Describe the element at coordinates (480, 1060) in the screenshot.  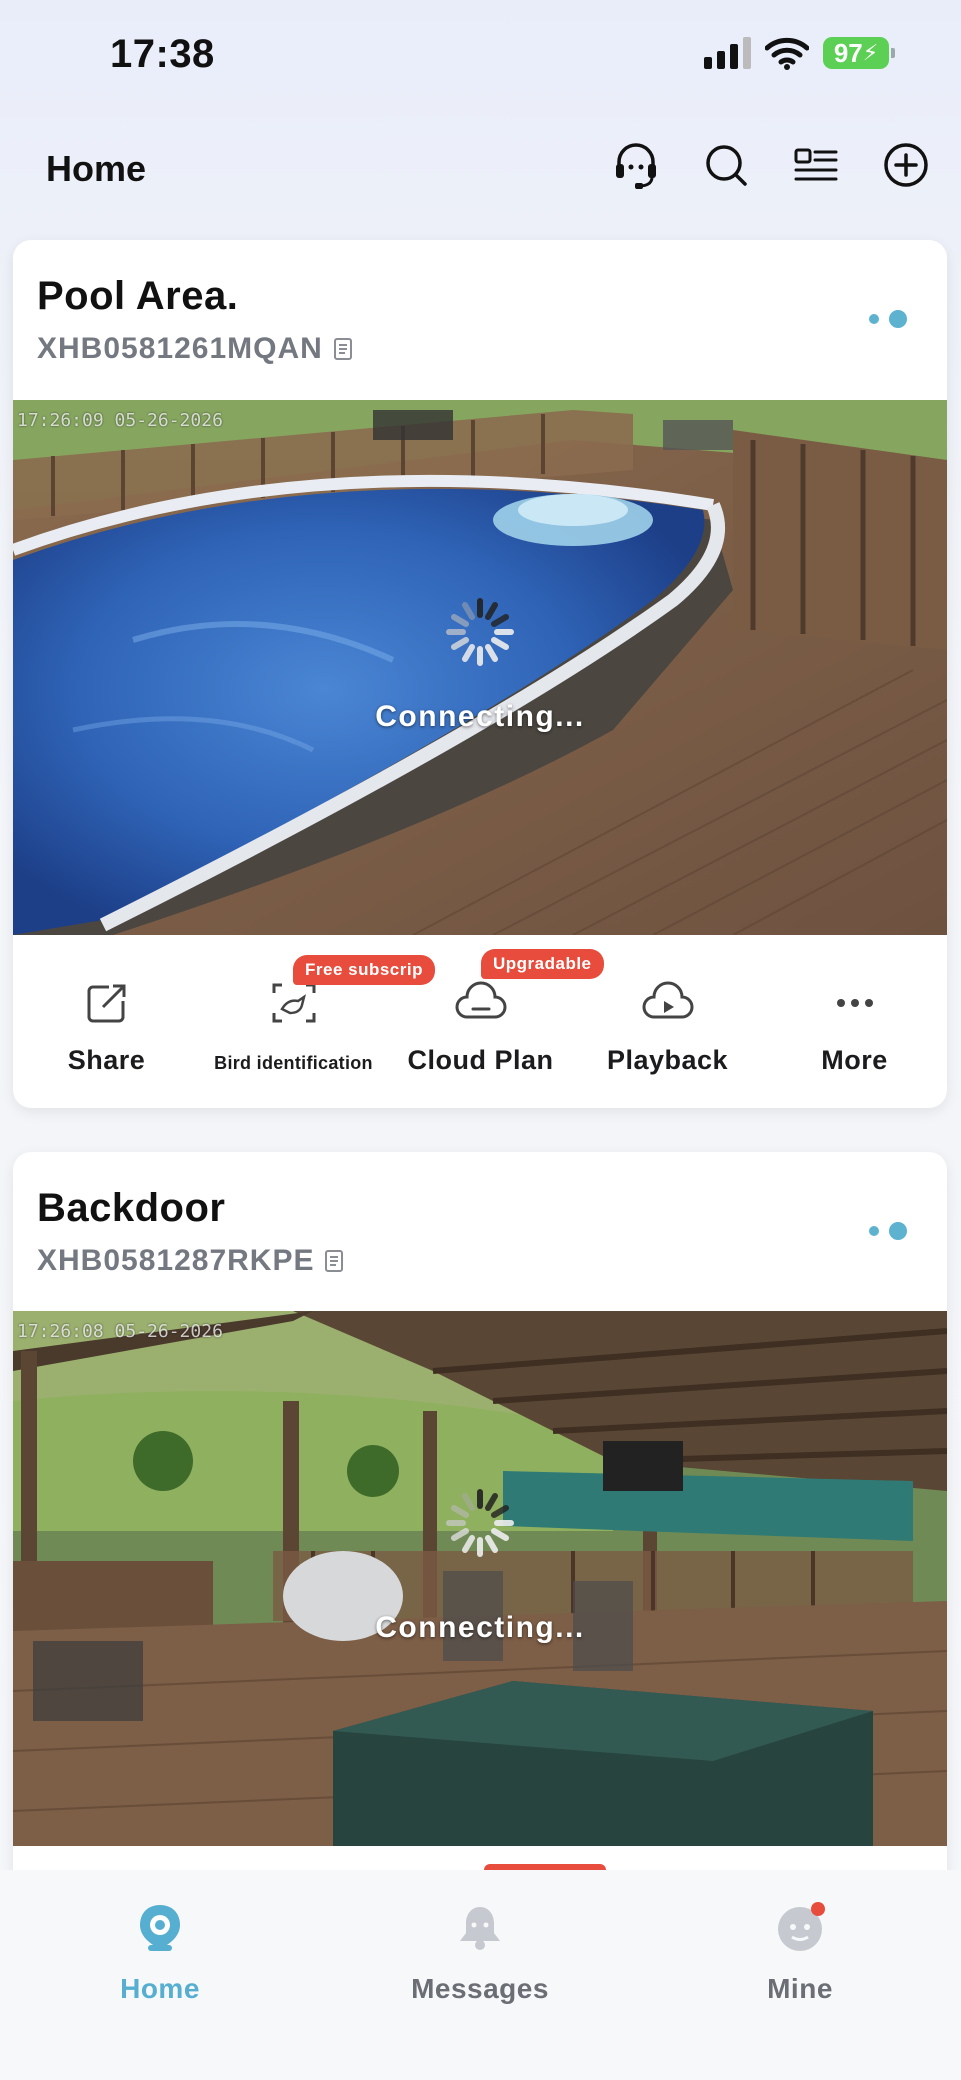
I see `action-label: Cloud Plan` at that location.